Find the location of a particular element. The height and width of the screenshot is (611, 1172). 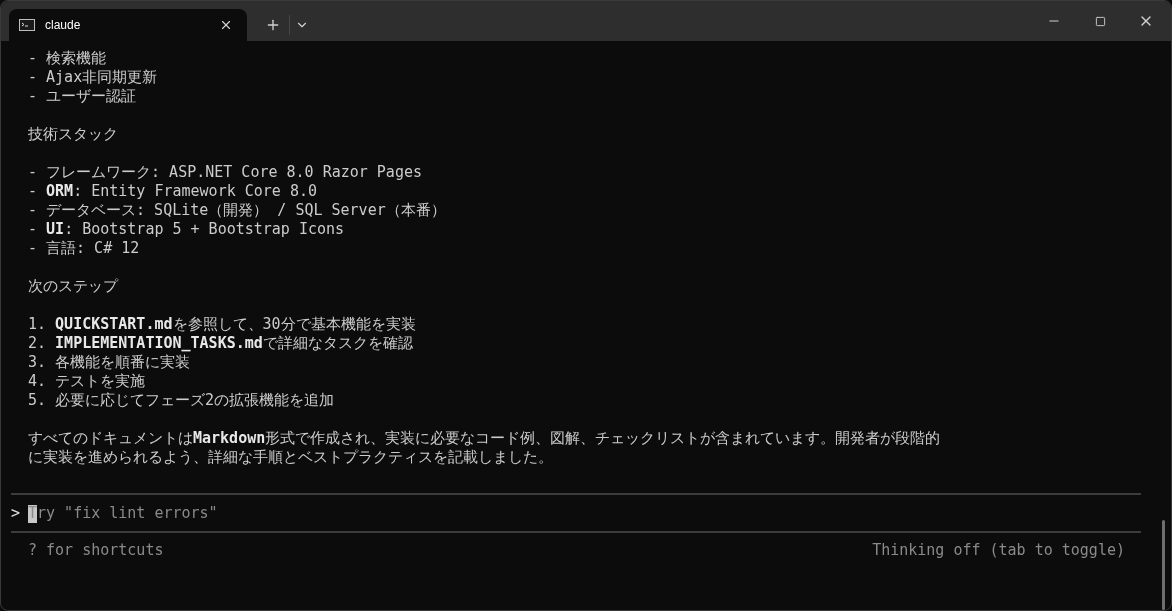

terminal-icon is located at coordinates (27, 25).